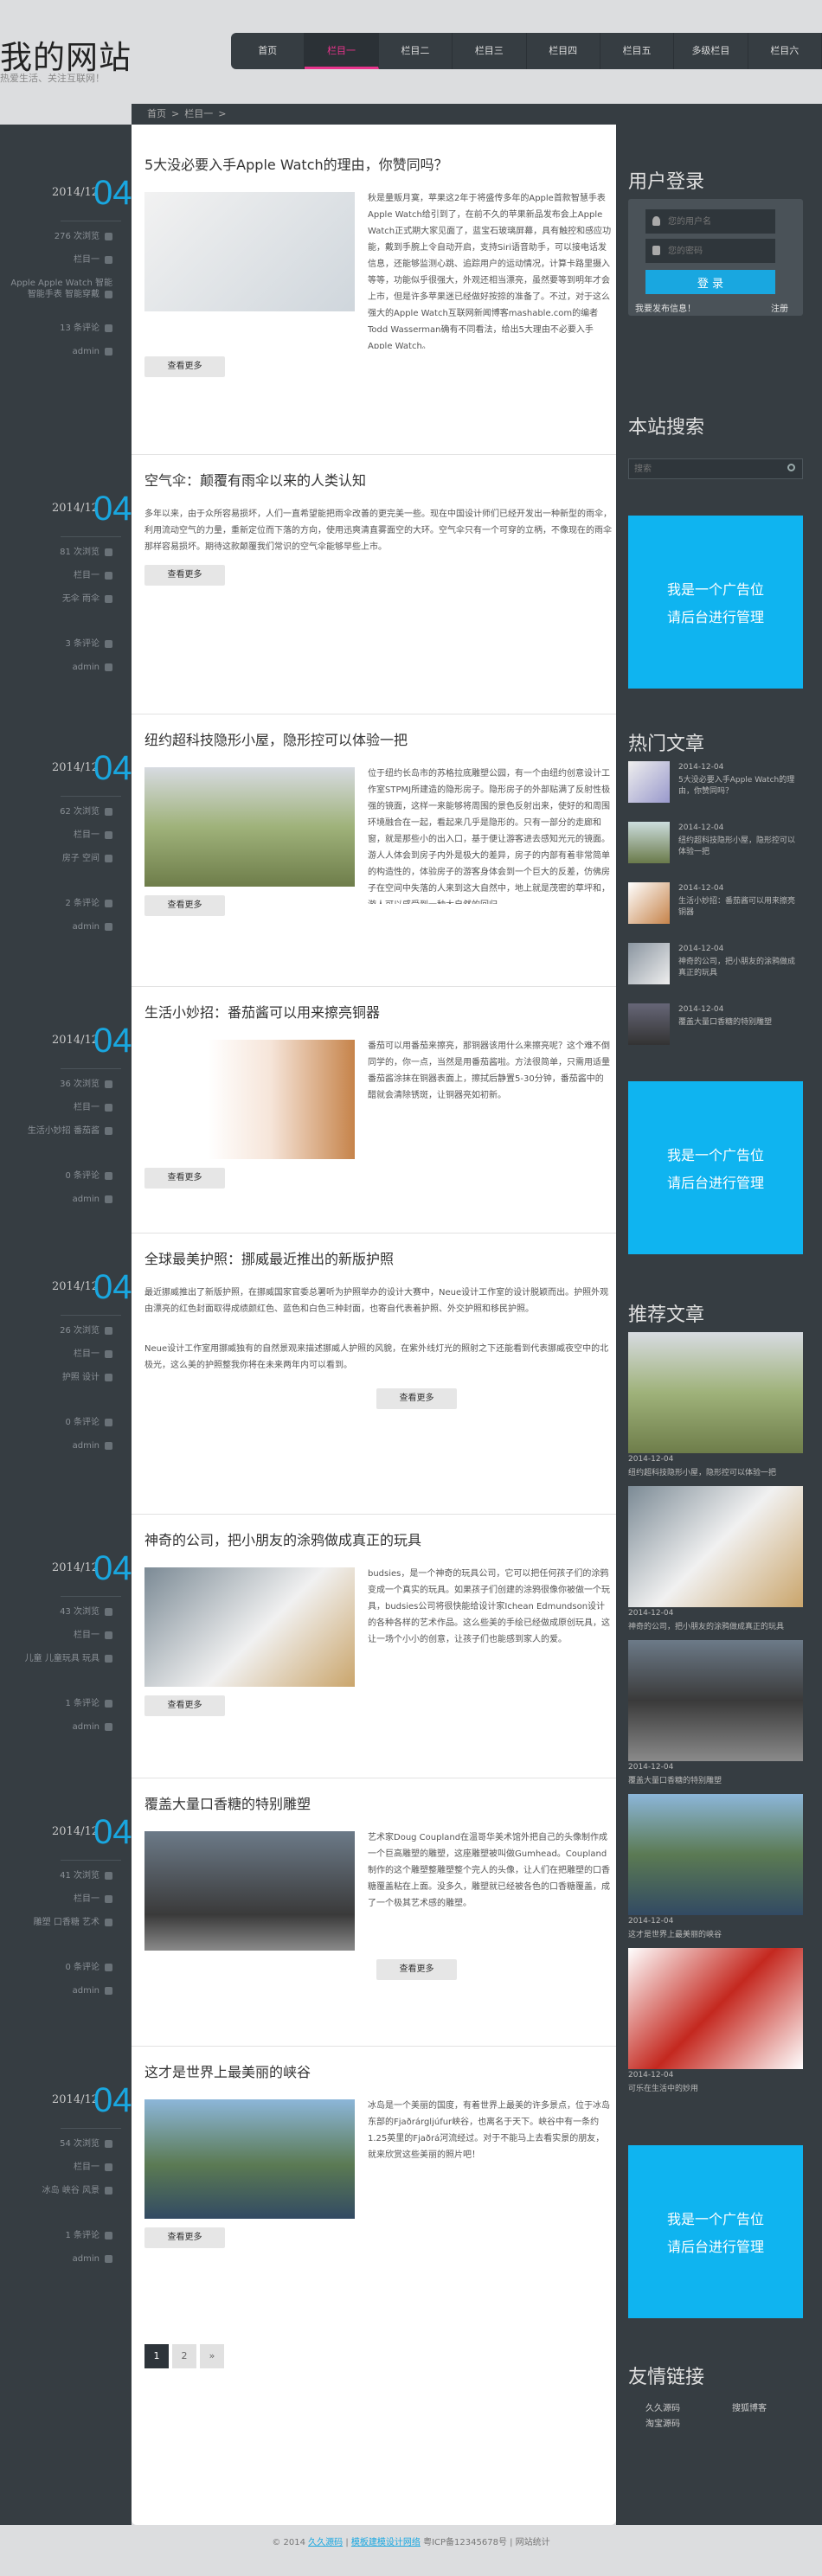 The width and height of the screenshot is (822, 2576). I want to click on ad-slot-3: 我是一个广告位 请后台进行管理, so click(715, 2231).